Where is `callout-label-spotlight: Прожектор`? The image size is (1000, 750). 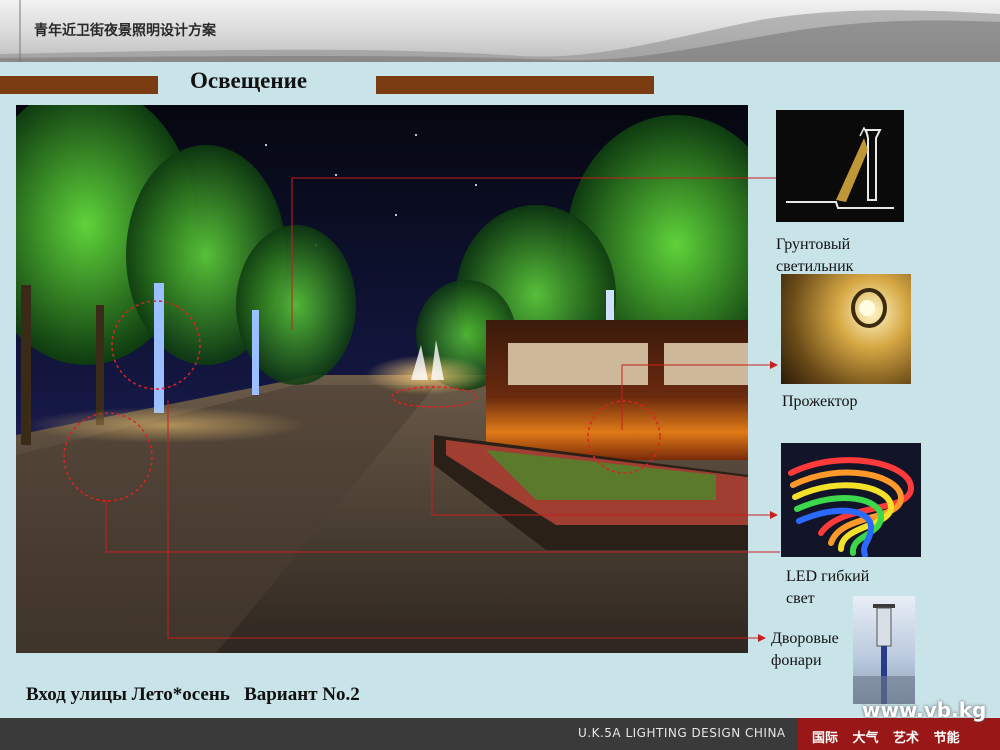 callout-label-spotlight: Прожектор is located at coordinates (819, 402).